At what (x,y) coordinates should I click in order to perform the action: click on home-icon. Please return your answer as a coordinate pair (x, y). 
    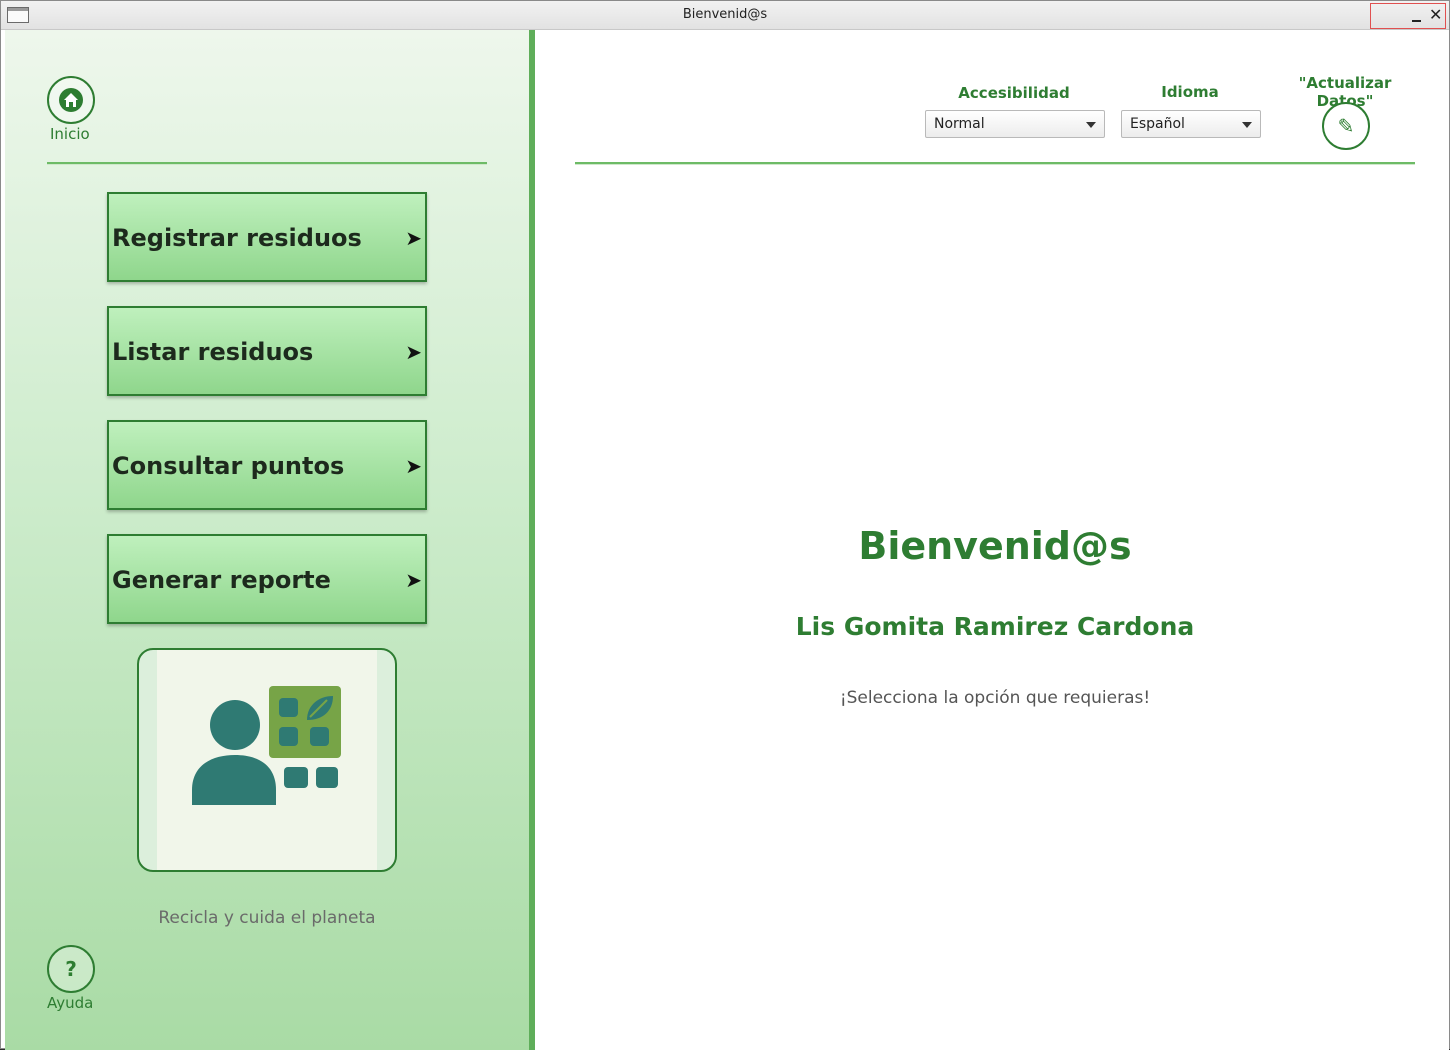
    Looking at the image, I should click on (71, 100).